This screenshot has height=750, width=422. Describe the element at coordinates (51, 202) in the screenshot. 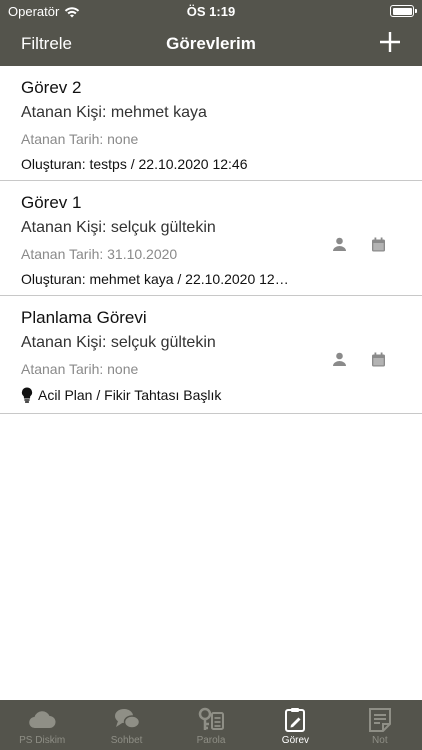

I see `task-title: Görev 1` at that location.